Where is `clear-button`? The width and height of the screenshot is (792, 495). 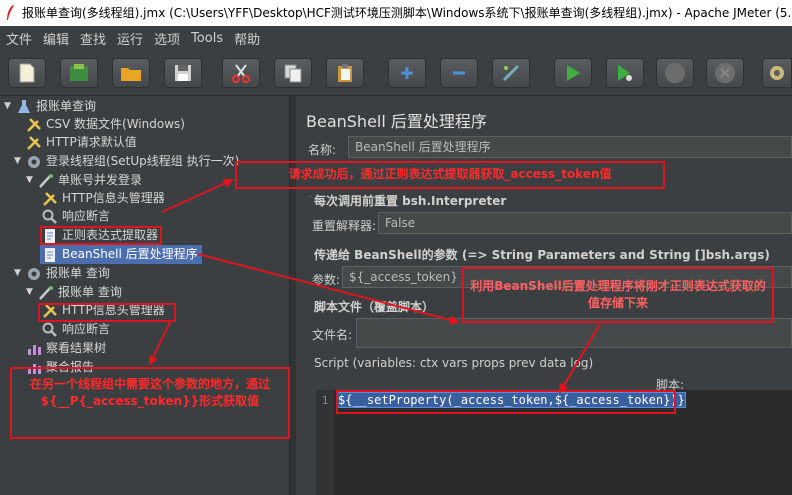
clear-button is located at coordinates (777, 73).